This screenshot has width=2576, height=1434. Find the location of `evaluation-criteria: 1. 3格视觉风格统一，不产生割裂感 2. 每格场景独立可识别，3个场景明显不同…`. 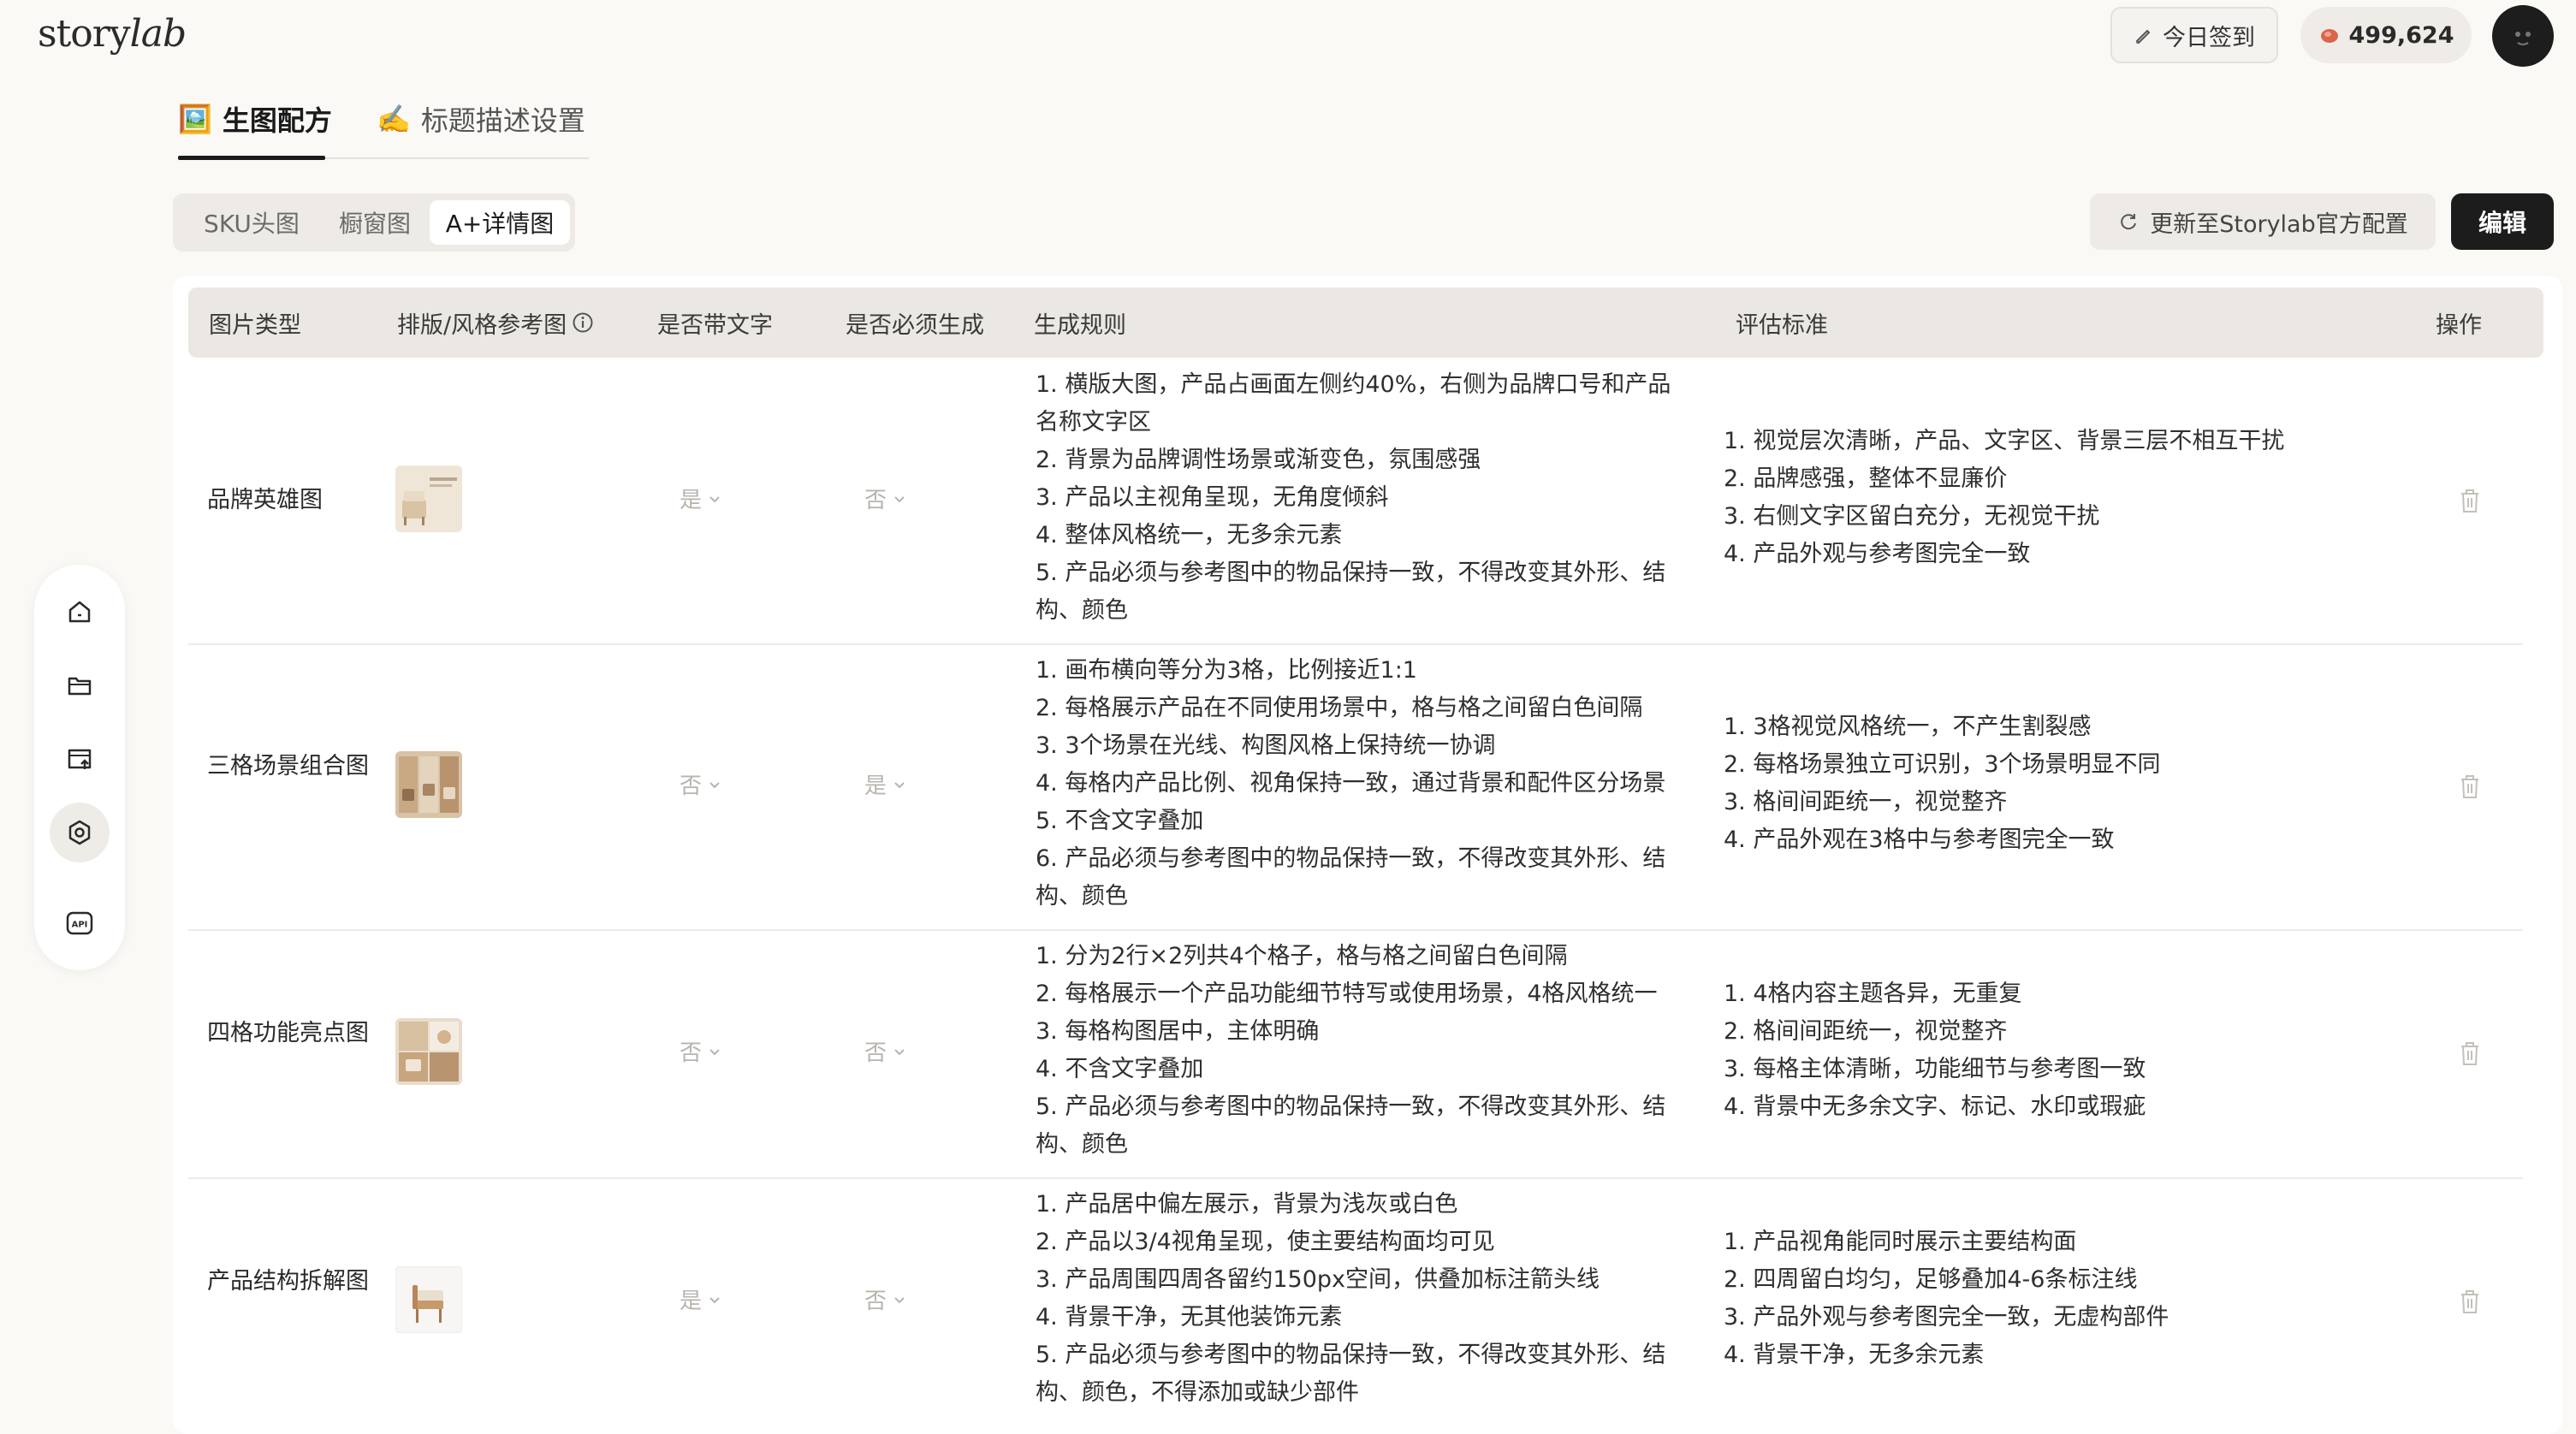

evaluation-criteria: 1. 3格视觉风格统一，不产生割裂感 2. 每格场景独立可识别，3个场景明显不同… is located at coordinates (1942, 784).